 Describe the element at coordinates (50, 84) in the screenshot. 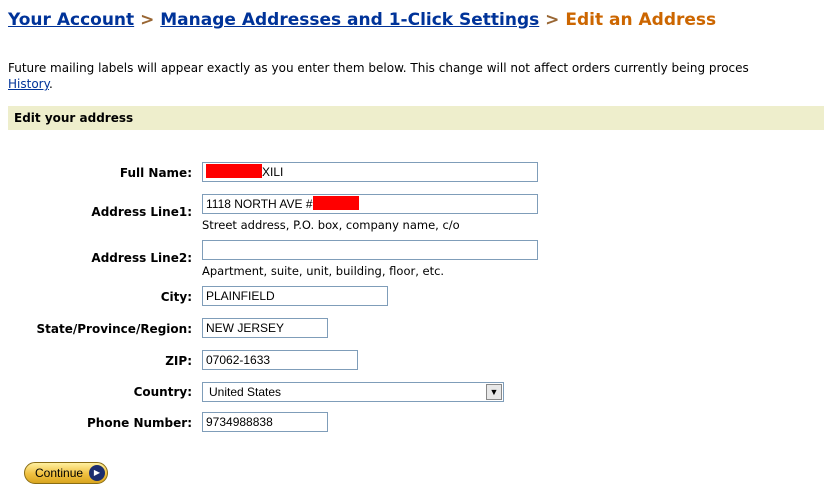

I see `intro-suffix: .` at that location.